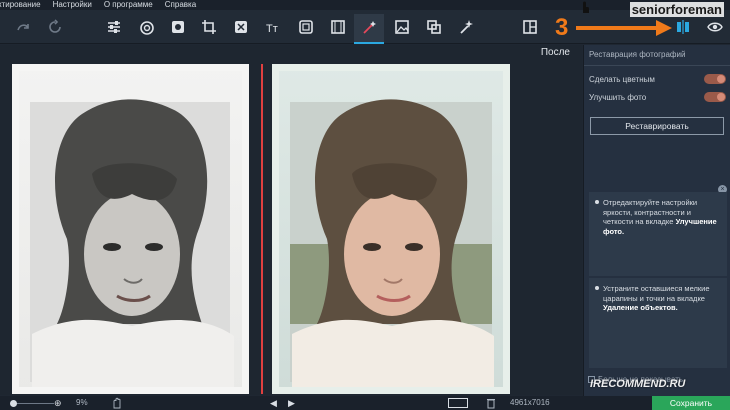 This screenshot has width=730, height=410. What do you see at coordinates (491, 403) in the screenshot?
I see `trash-icon` at bounding box center [491, 403].